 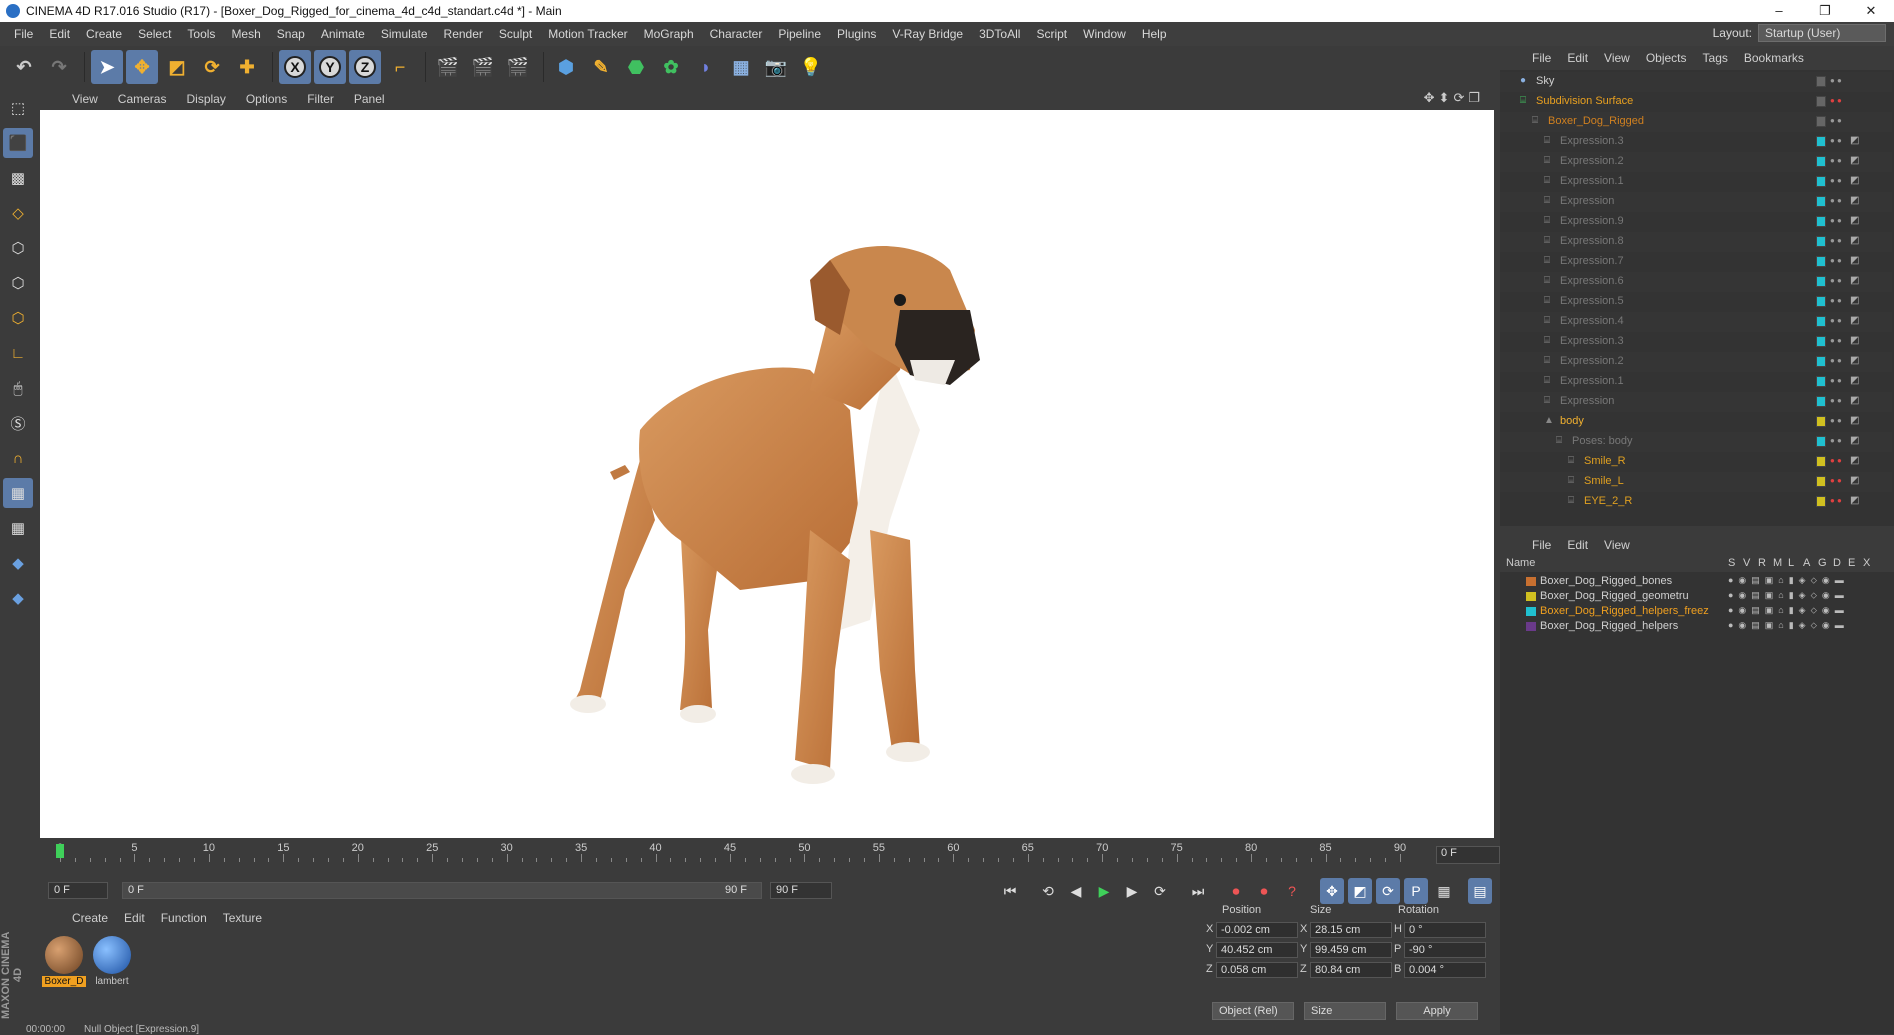 I want to click on layout-dropdown: Startup (User), so click(x=1822, y=33).